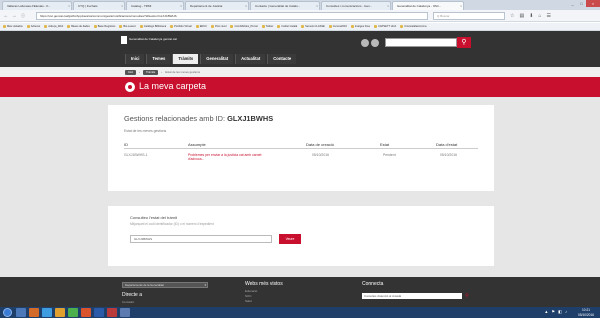 The width and height of the screenshot is (600, 318). Describe the element at coordinates (337, 26) in the screenshot. I see `bookmark-item: Cursos2016` at that location.